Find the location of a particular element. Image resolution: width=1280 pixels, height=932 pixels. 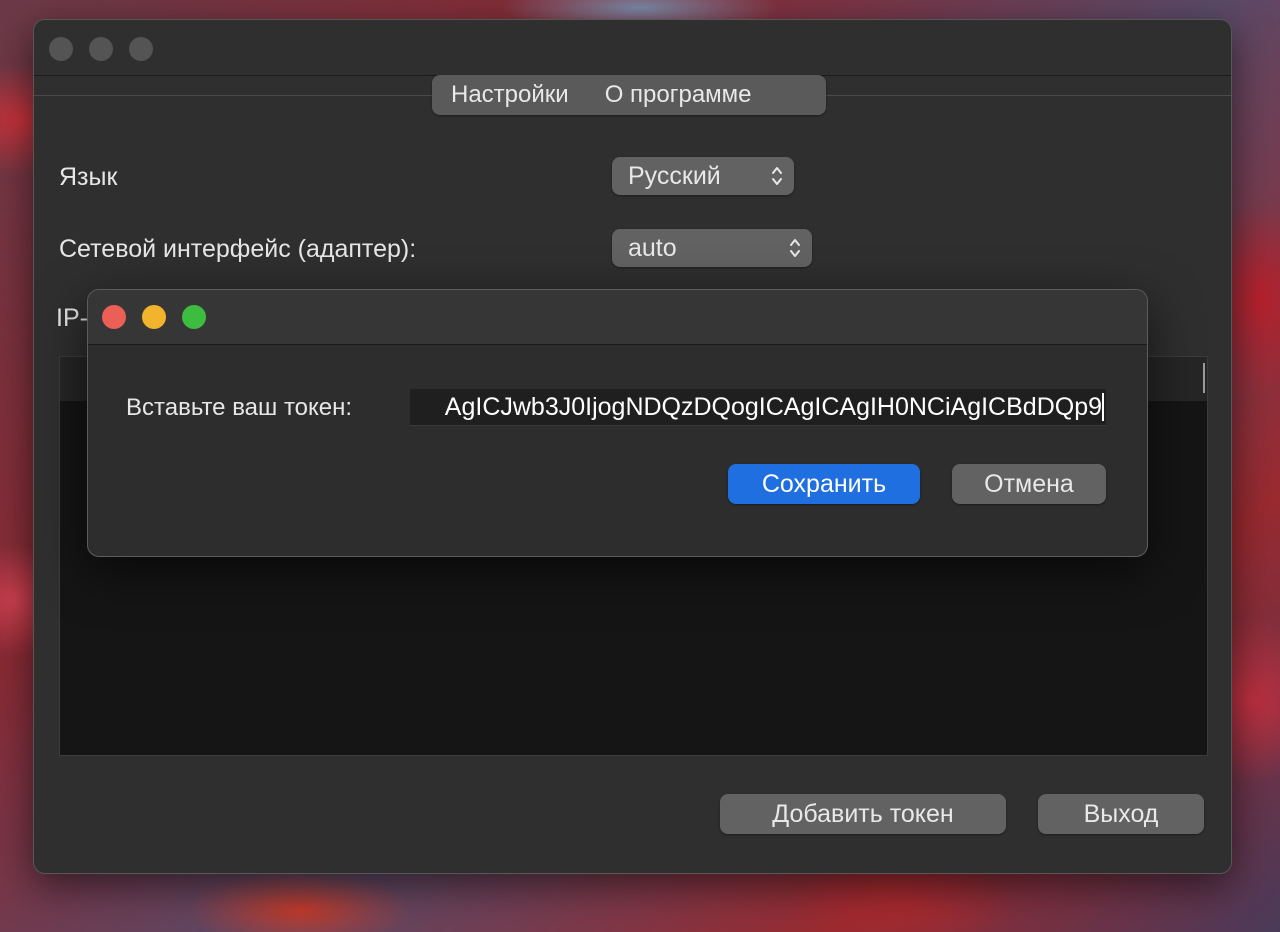

minimize-button is located at coordinates (154, 317).